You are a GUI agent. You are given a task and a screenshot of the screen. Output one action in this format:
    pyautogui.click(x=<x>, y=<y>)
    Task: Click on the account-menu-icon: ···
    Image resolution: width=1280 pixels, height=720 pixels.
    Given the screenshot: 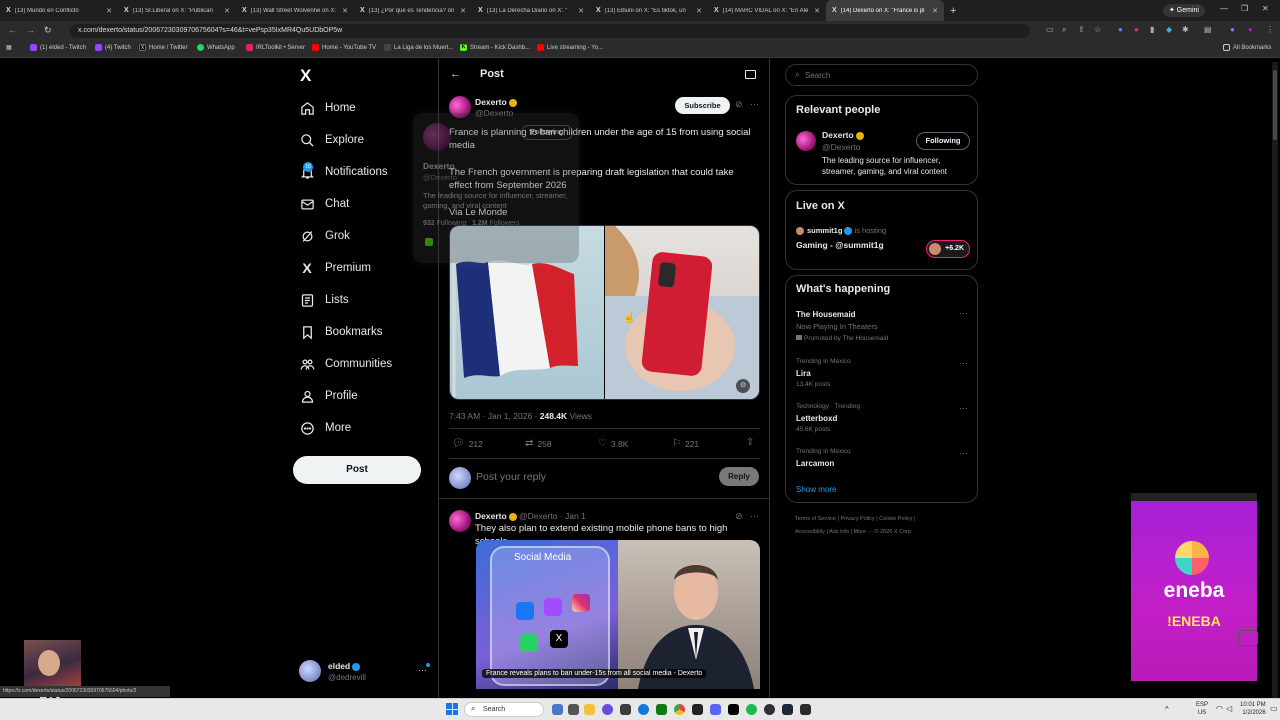 What is the action you would take?
    pyautogui.click(x=422, y=670)
    